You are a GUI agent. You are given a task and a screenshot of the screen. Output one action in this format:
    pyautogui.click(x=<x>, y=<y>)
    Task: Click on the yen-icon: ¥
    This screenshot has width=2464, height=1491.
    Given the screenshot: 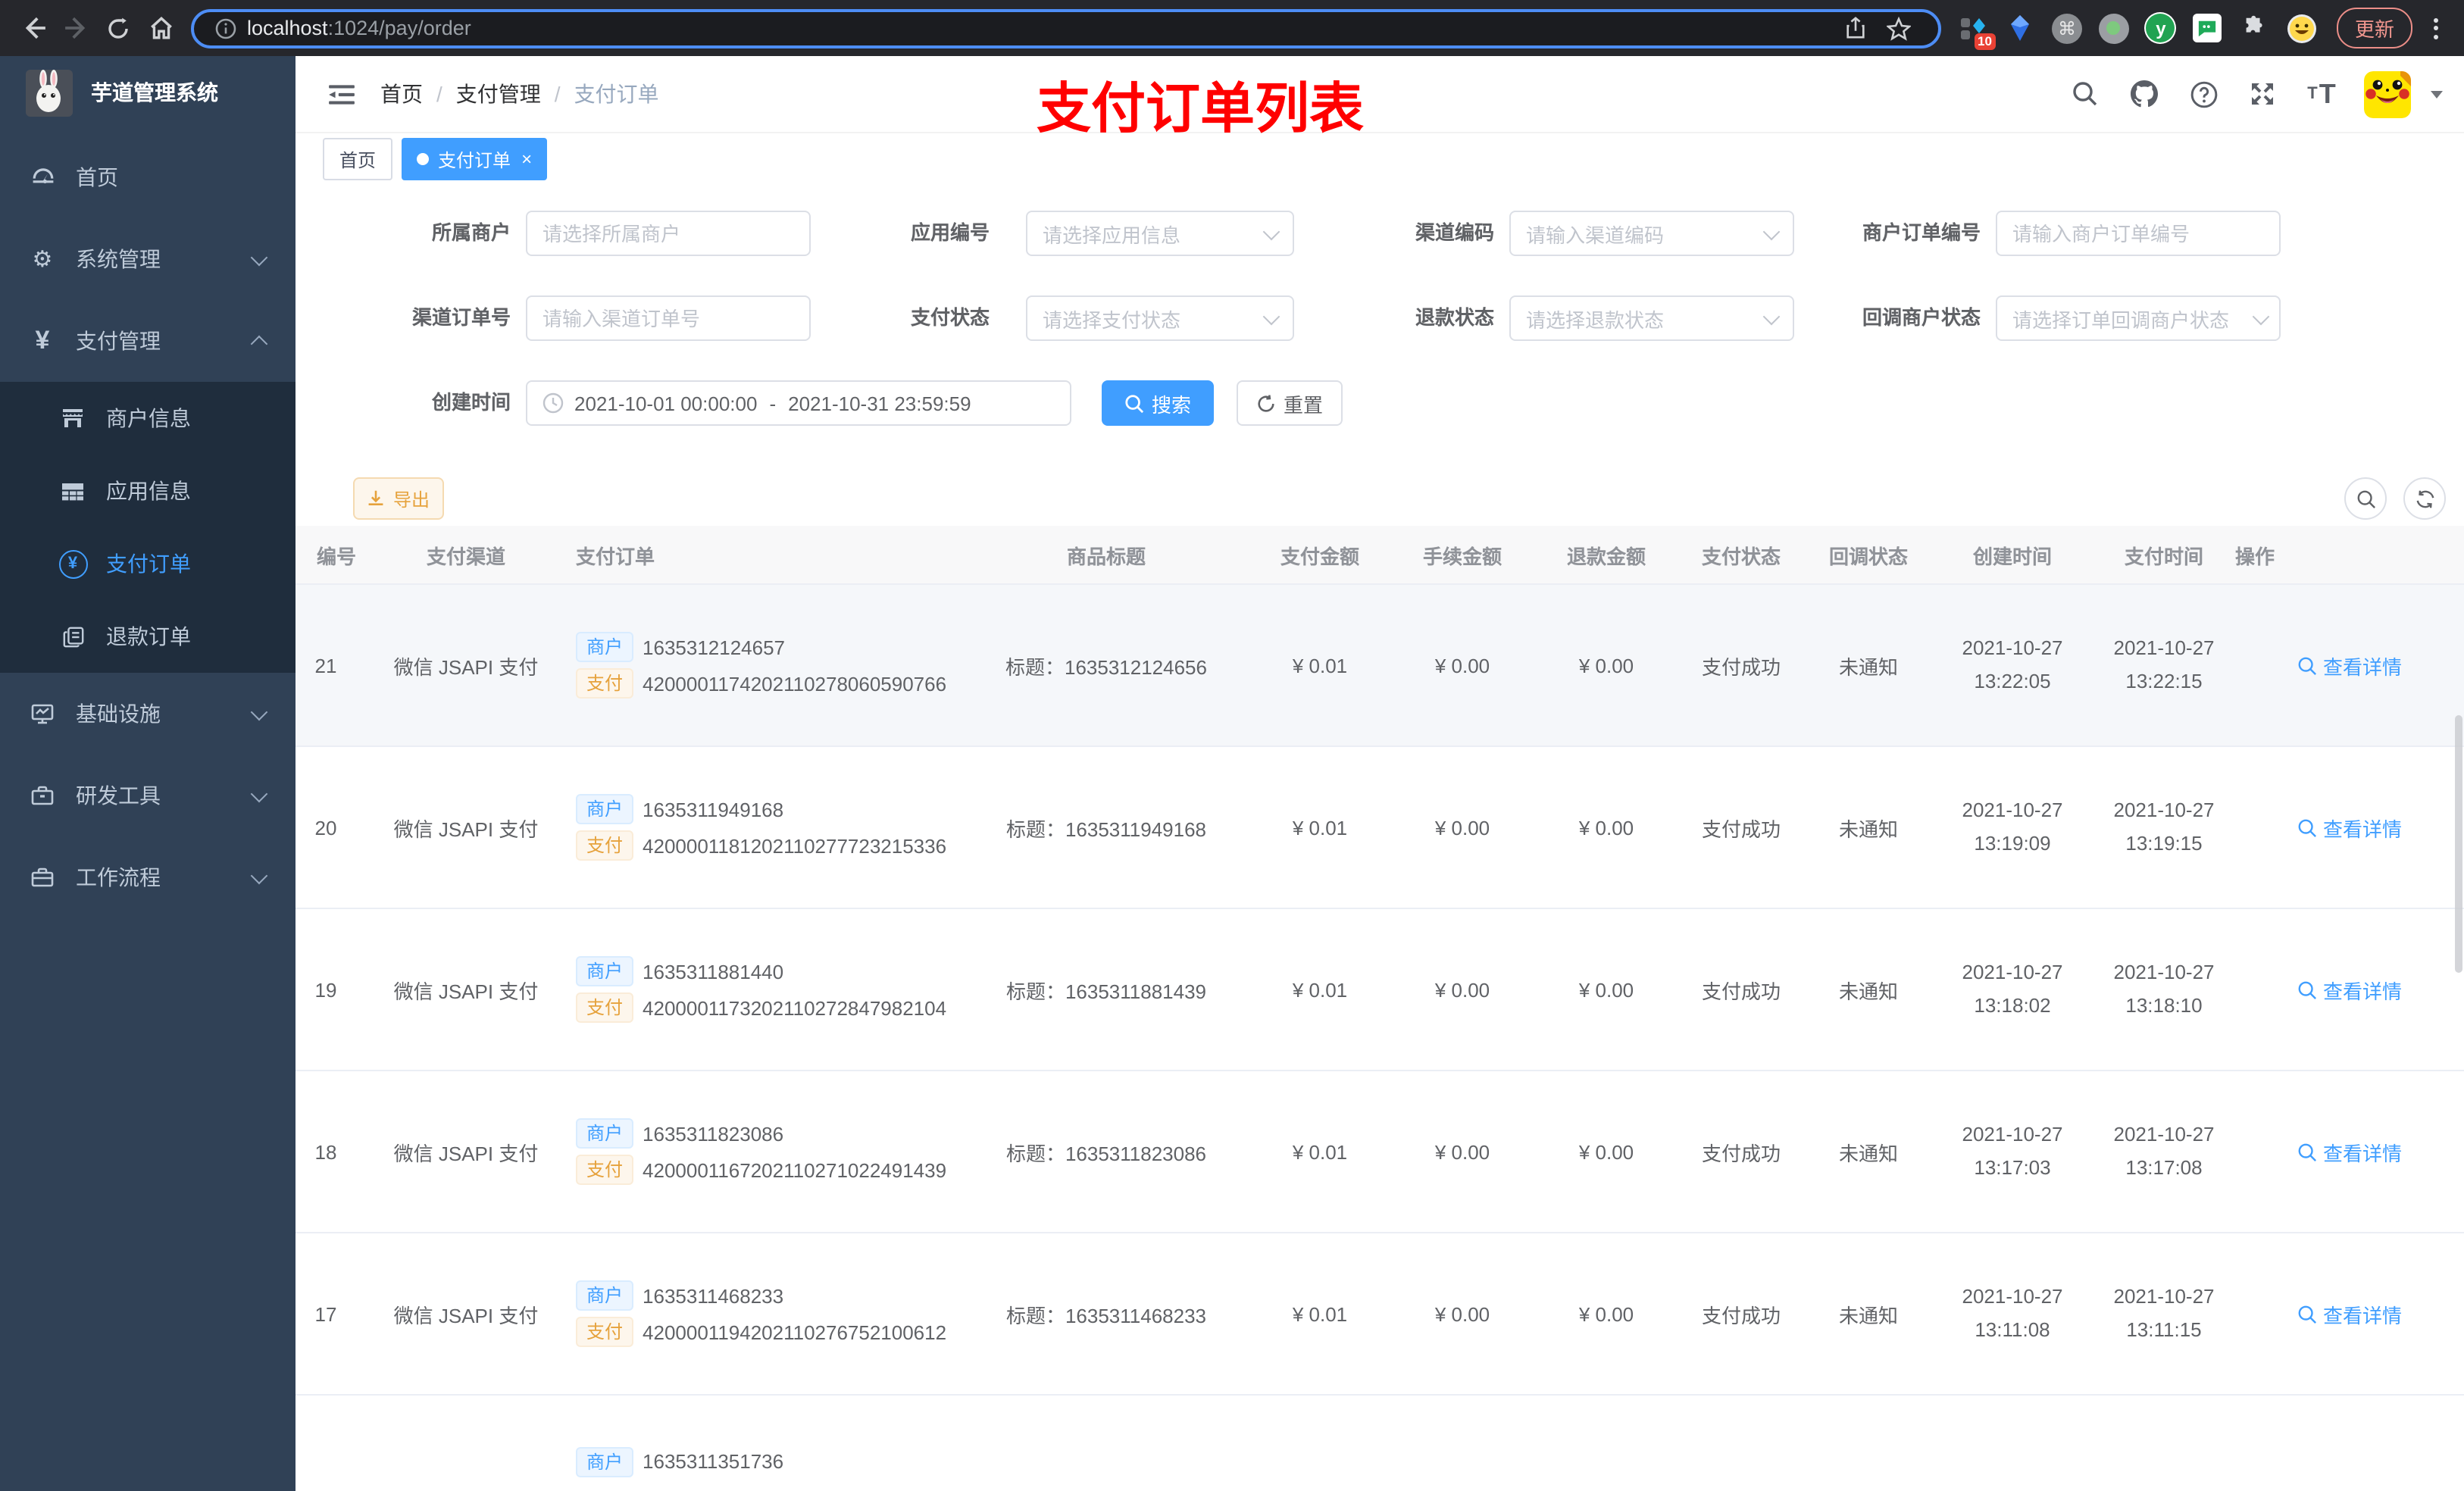 What is the action you would take?
    pyautogui.click(x=42, y=340)
    